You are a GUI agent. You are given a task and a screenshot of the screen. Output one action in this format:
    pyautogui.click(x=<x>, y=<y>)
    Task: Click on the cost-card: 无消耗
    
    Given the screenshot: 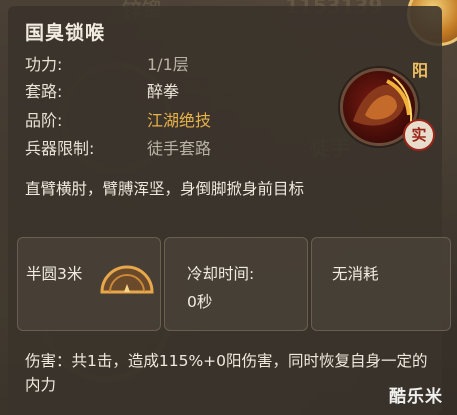 What is the action you would take?
    pyautogui.click(x=381, y=284)
    